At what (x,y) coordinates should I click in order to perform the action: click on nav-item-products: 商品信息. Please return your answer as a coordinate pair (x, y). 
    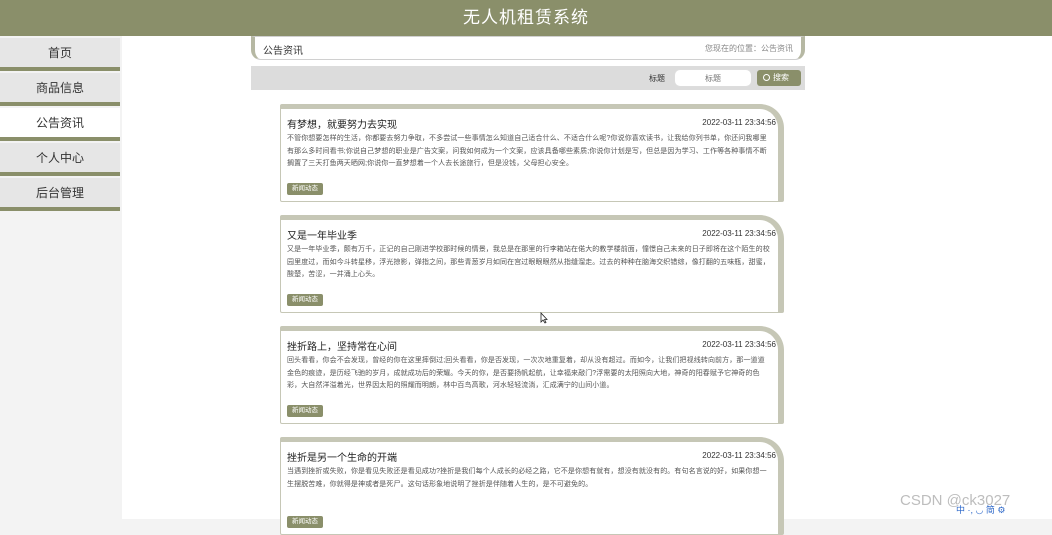
    Looking at the image, I should click on (60, 89).